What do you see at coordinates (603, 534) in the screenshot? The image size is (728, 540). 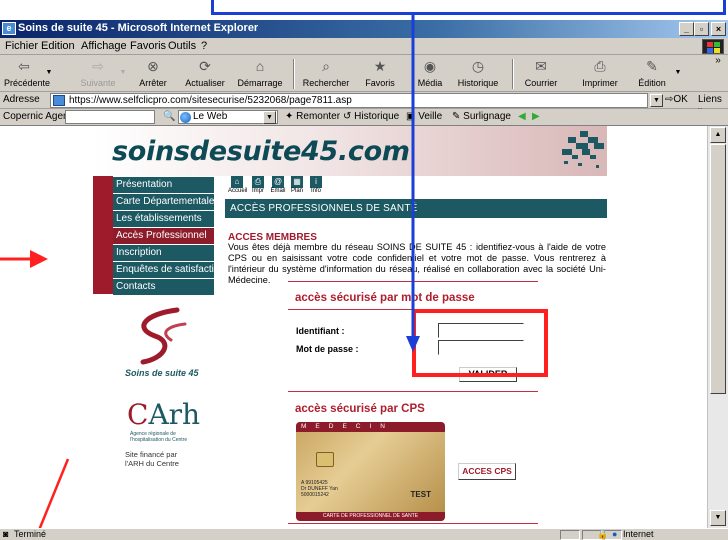 I see `lock-icon: 🔒` at bounding box center [603, 534].